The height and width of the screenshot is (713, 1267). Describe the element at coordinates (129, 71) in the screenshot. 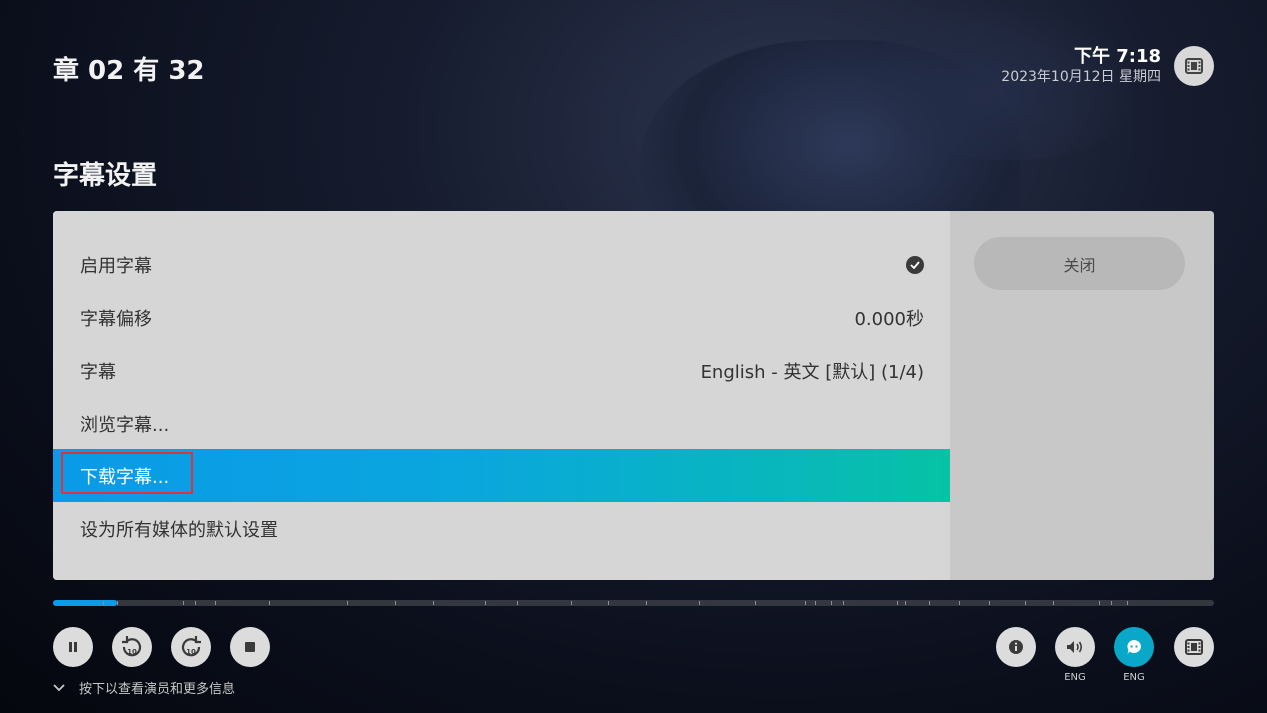

I see `chapter-title: 章 02 有 32` at that location.